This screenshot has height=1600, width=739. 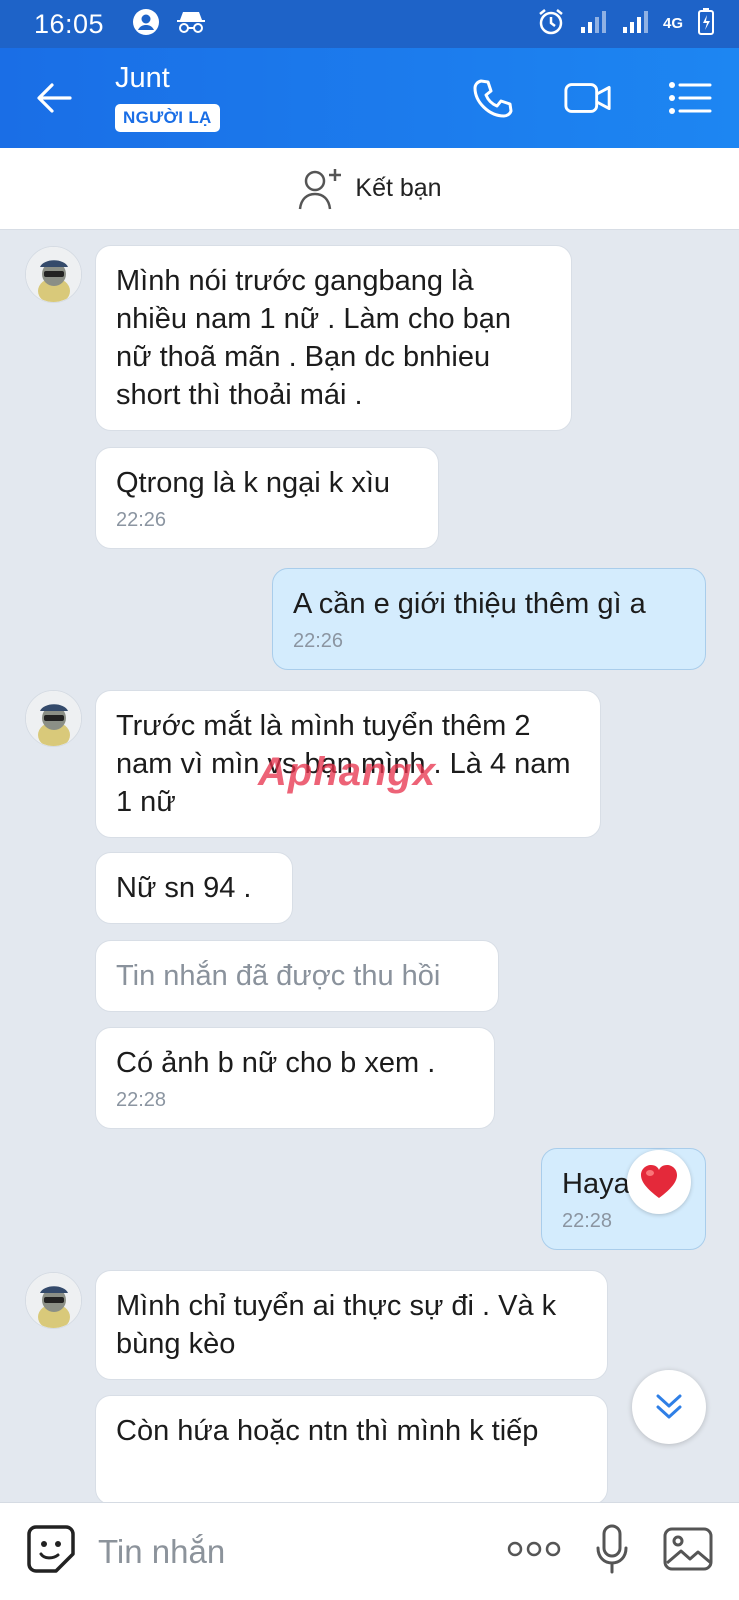 What do you see at coordinates (351, 1448) in the screenshot?
I see `message-bubble: Còn hứa hoặc ntn thì mình k tiếp` at bounding box center [351, 1448].